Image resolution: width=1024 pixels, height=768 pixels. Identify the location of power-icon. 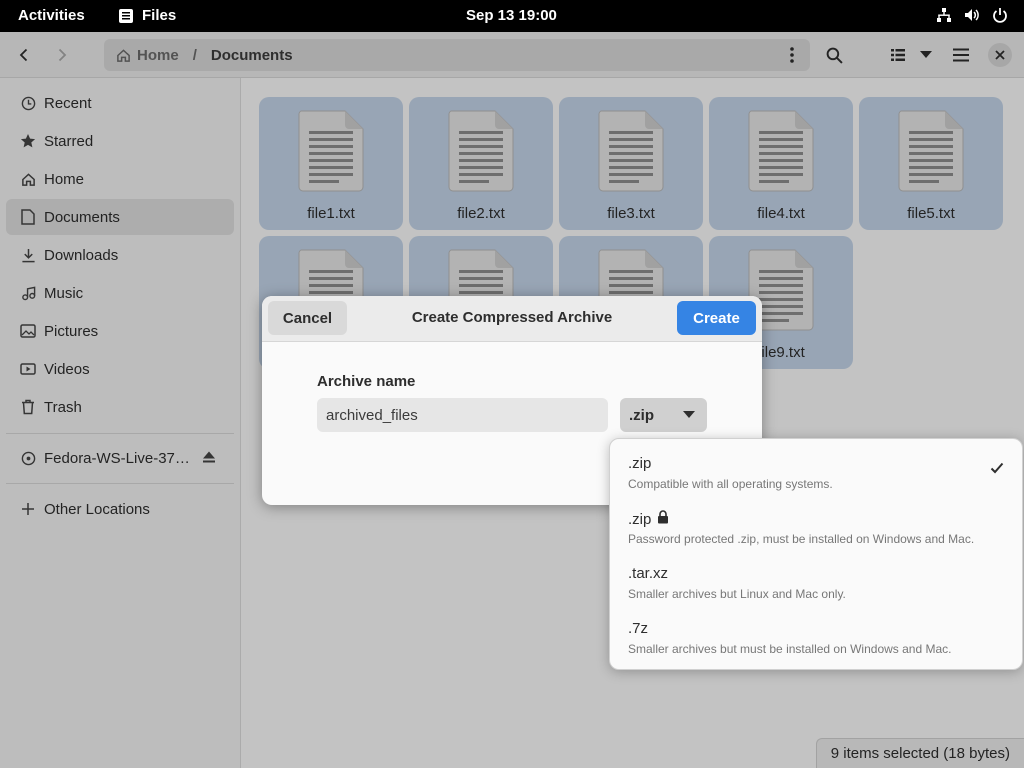
(1000, 15).